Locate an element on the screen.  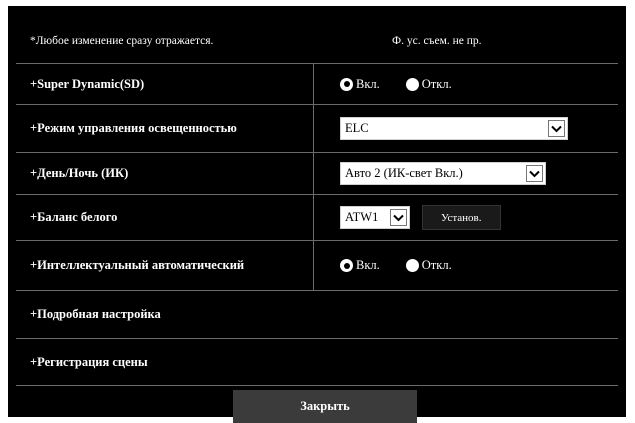
intelligent-auto-off-radio: Откл. is located at coordinates (428, 265).